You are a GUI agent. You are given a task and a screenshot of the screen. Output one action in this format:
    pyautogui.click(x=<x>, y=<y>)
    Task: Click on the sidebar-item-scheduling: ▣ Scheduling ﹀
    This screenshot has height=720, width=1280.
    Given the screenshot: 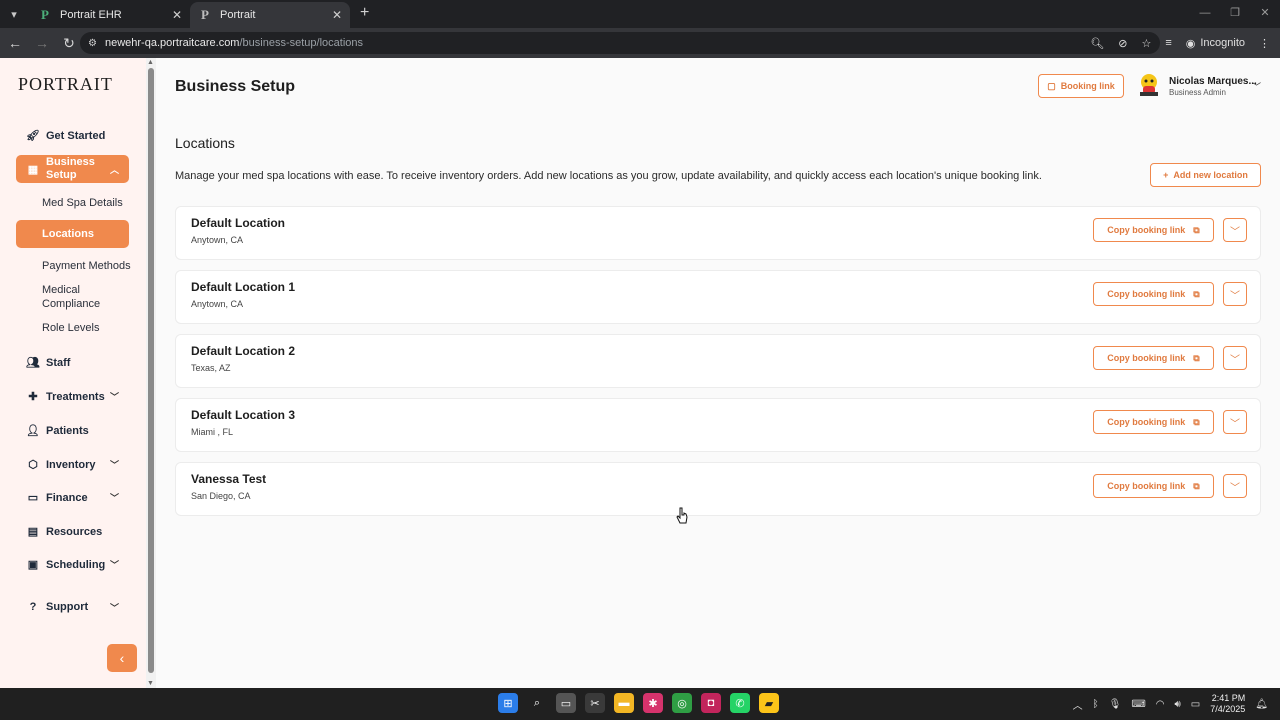 What is the action you would take?
    pyautogui.click(x=72, y=565)
    